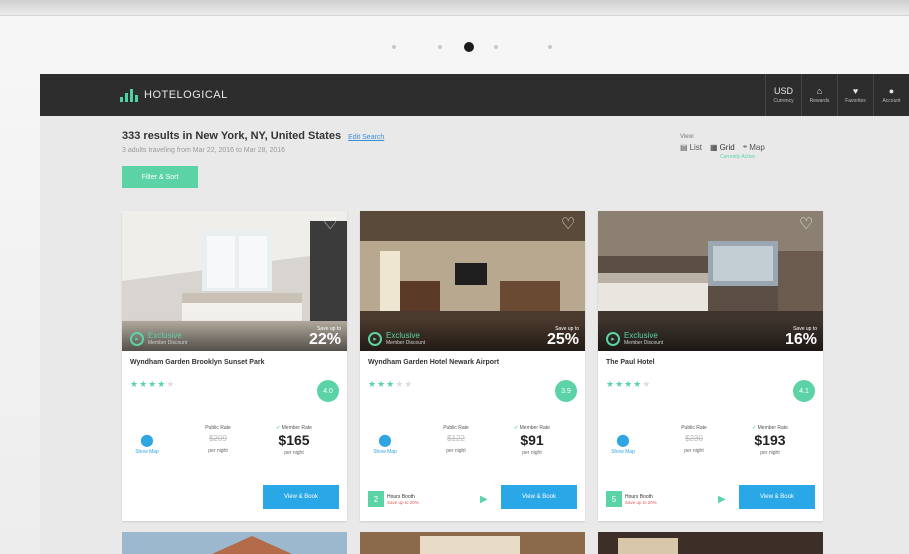  I want to click on public-rate: Public Rate $122 per night, so click(456, 439).